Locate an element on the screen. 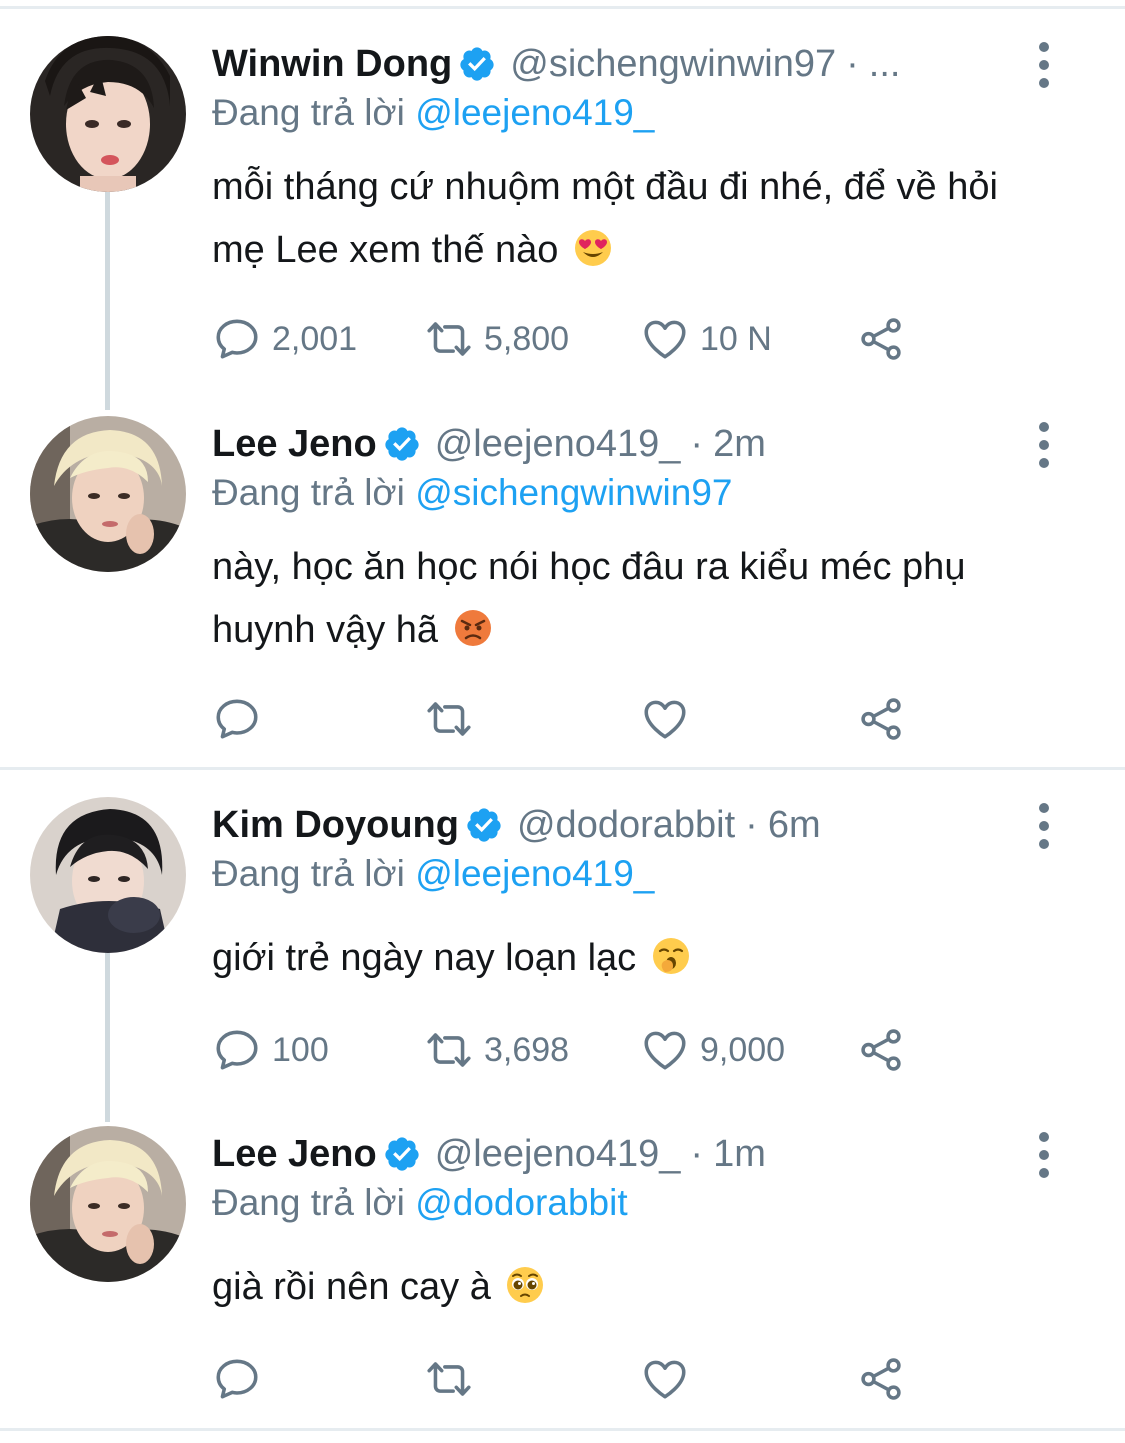 This screenshot has height=1443, width=1125. bottom-divider is located at coordinates (562, 1429).